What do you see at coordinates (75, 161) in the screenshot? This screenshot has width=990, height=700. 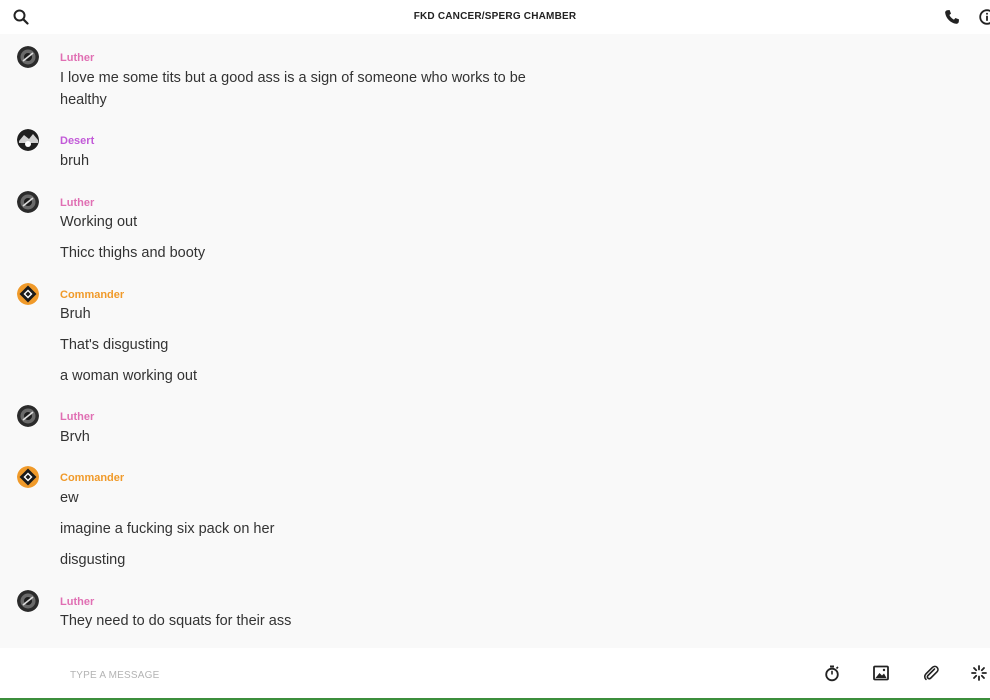 I see `message-text: bruh` at bounding box center [75, 161].